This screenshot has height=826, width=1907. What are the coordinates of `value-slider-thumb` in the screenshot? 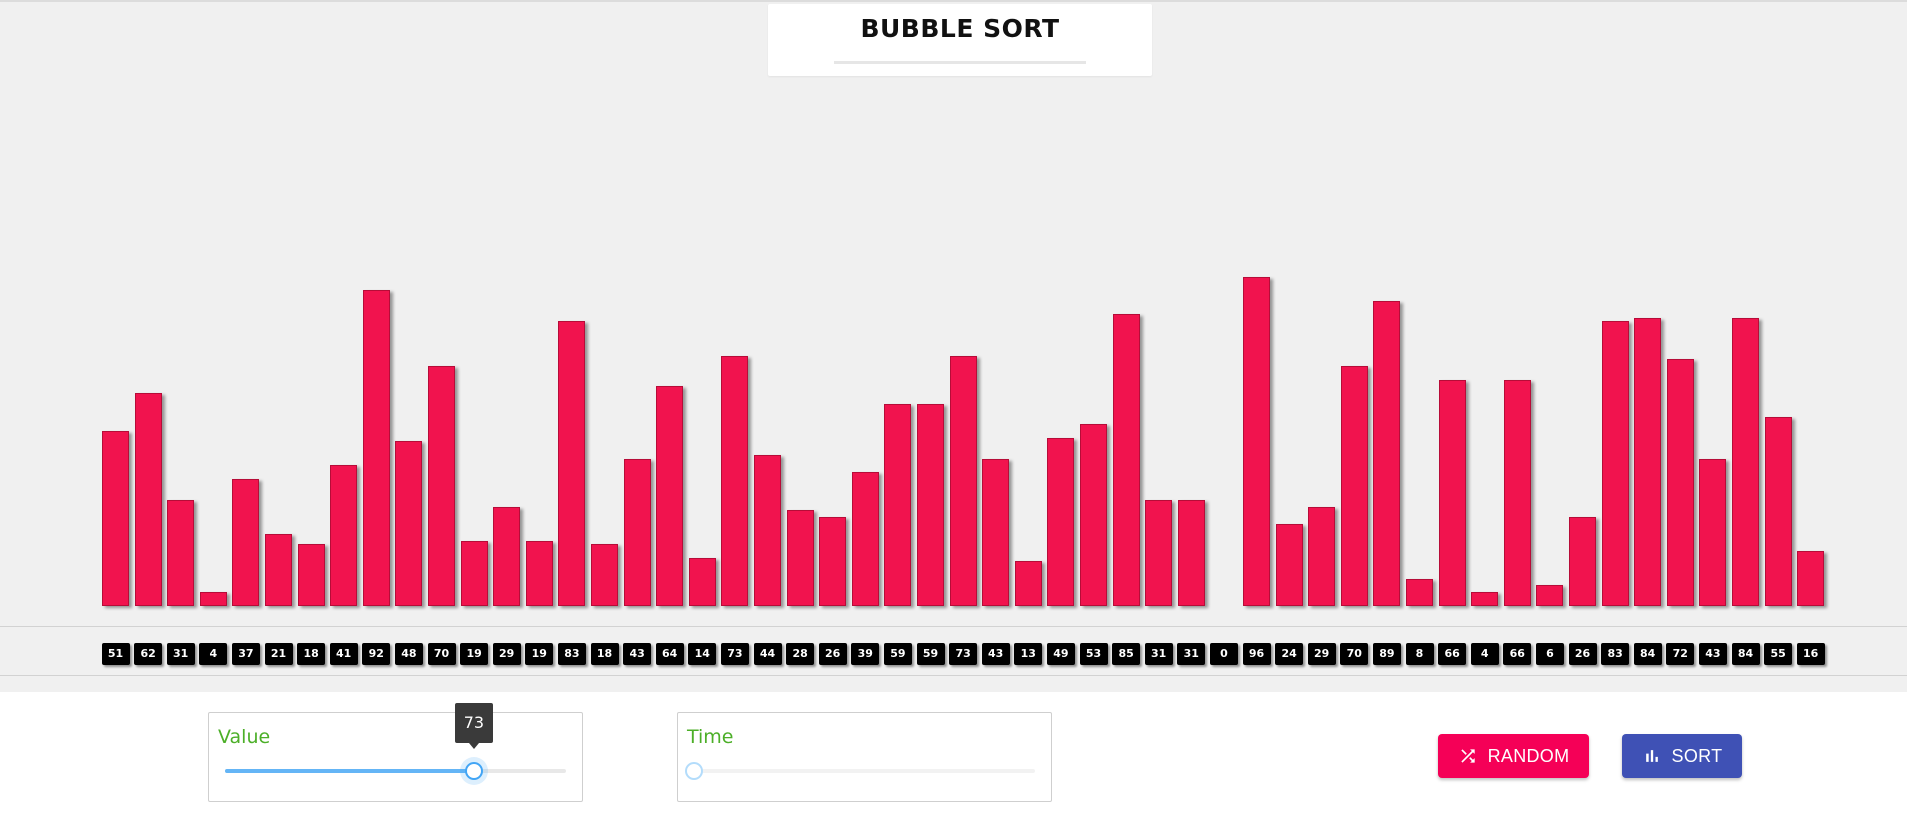 It's located at (473, 771).